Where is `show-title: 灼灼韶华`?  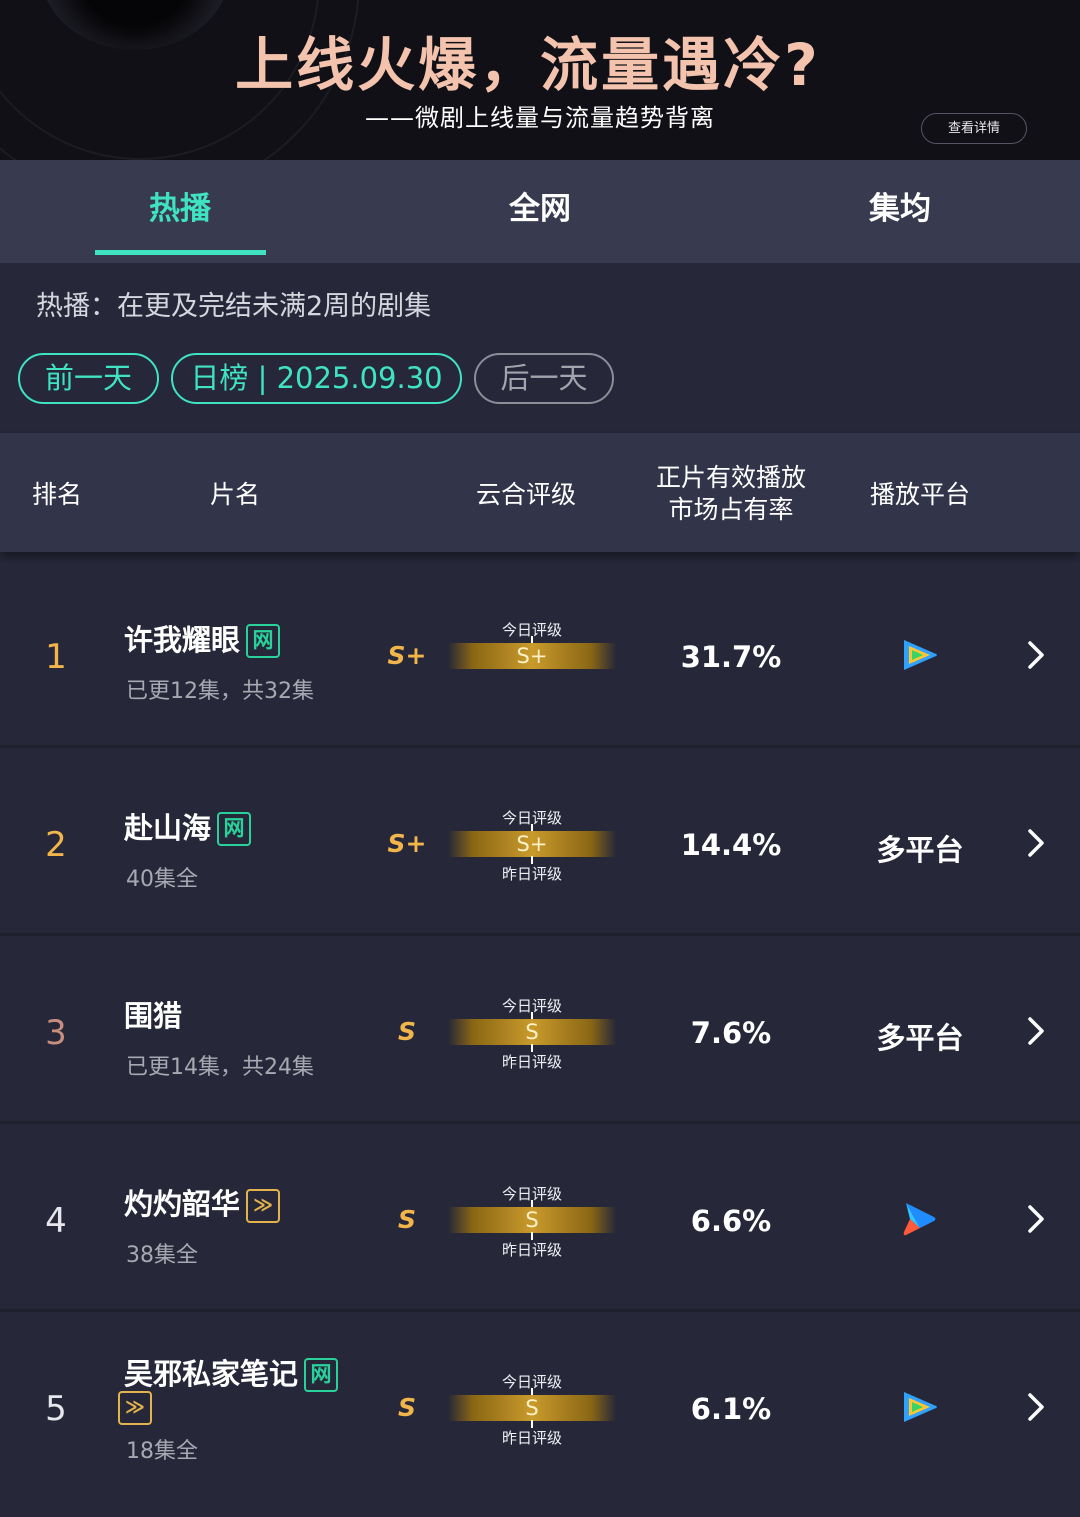 show-title: 灼灼韶华 is located at coordinates (182, 1204).